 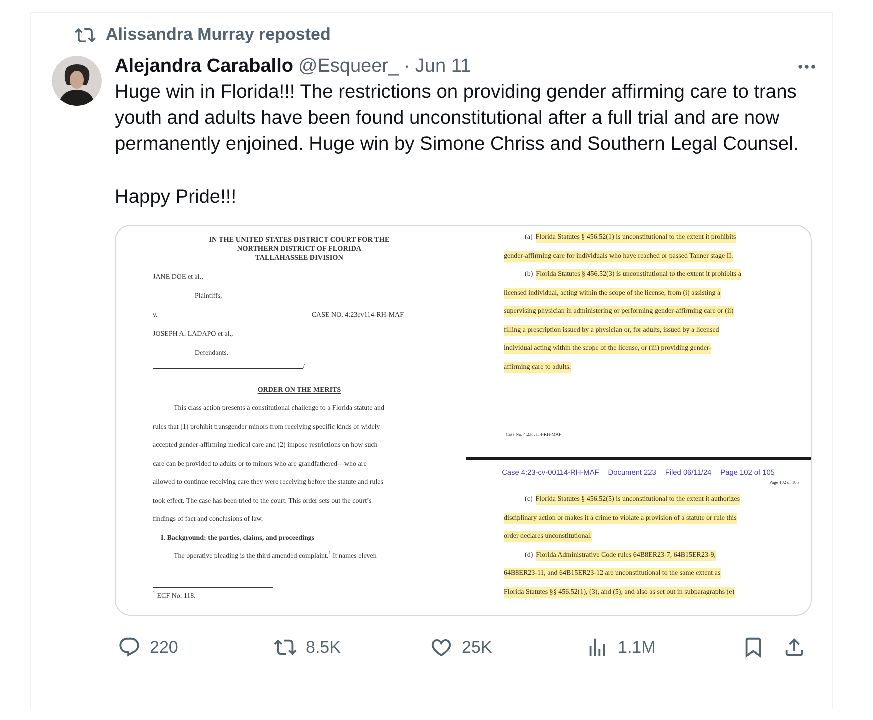 What do you see at coordinates (218, 35) in the screenshot?
I see `repost-label: Alissandra Murray reposted` at bounding box center [218, 35].